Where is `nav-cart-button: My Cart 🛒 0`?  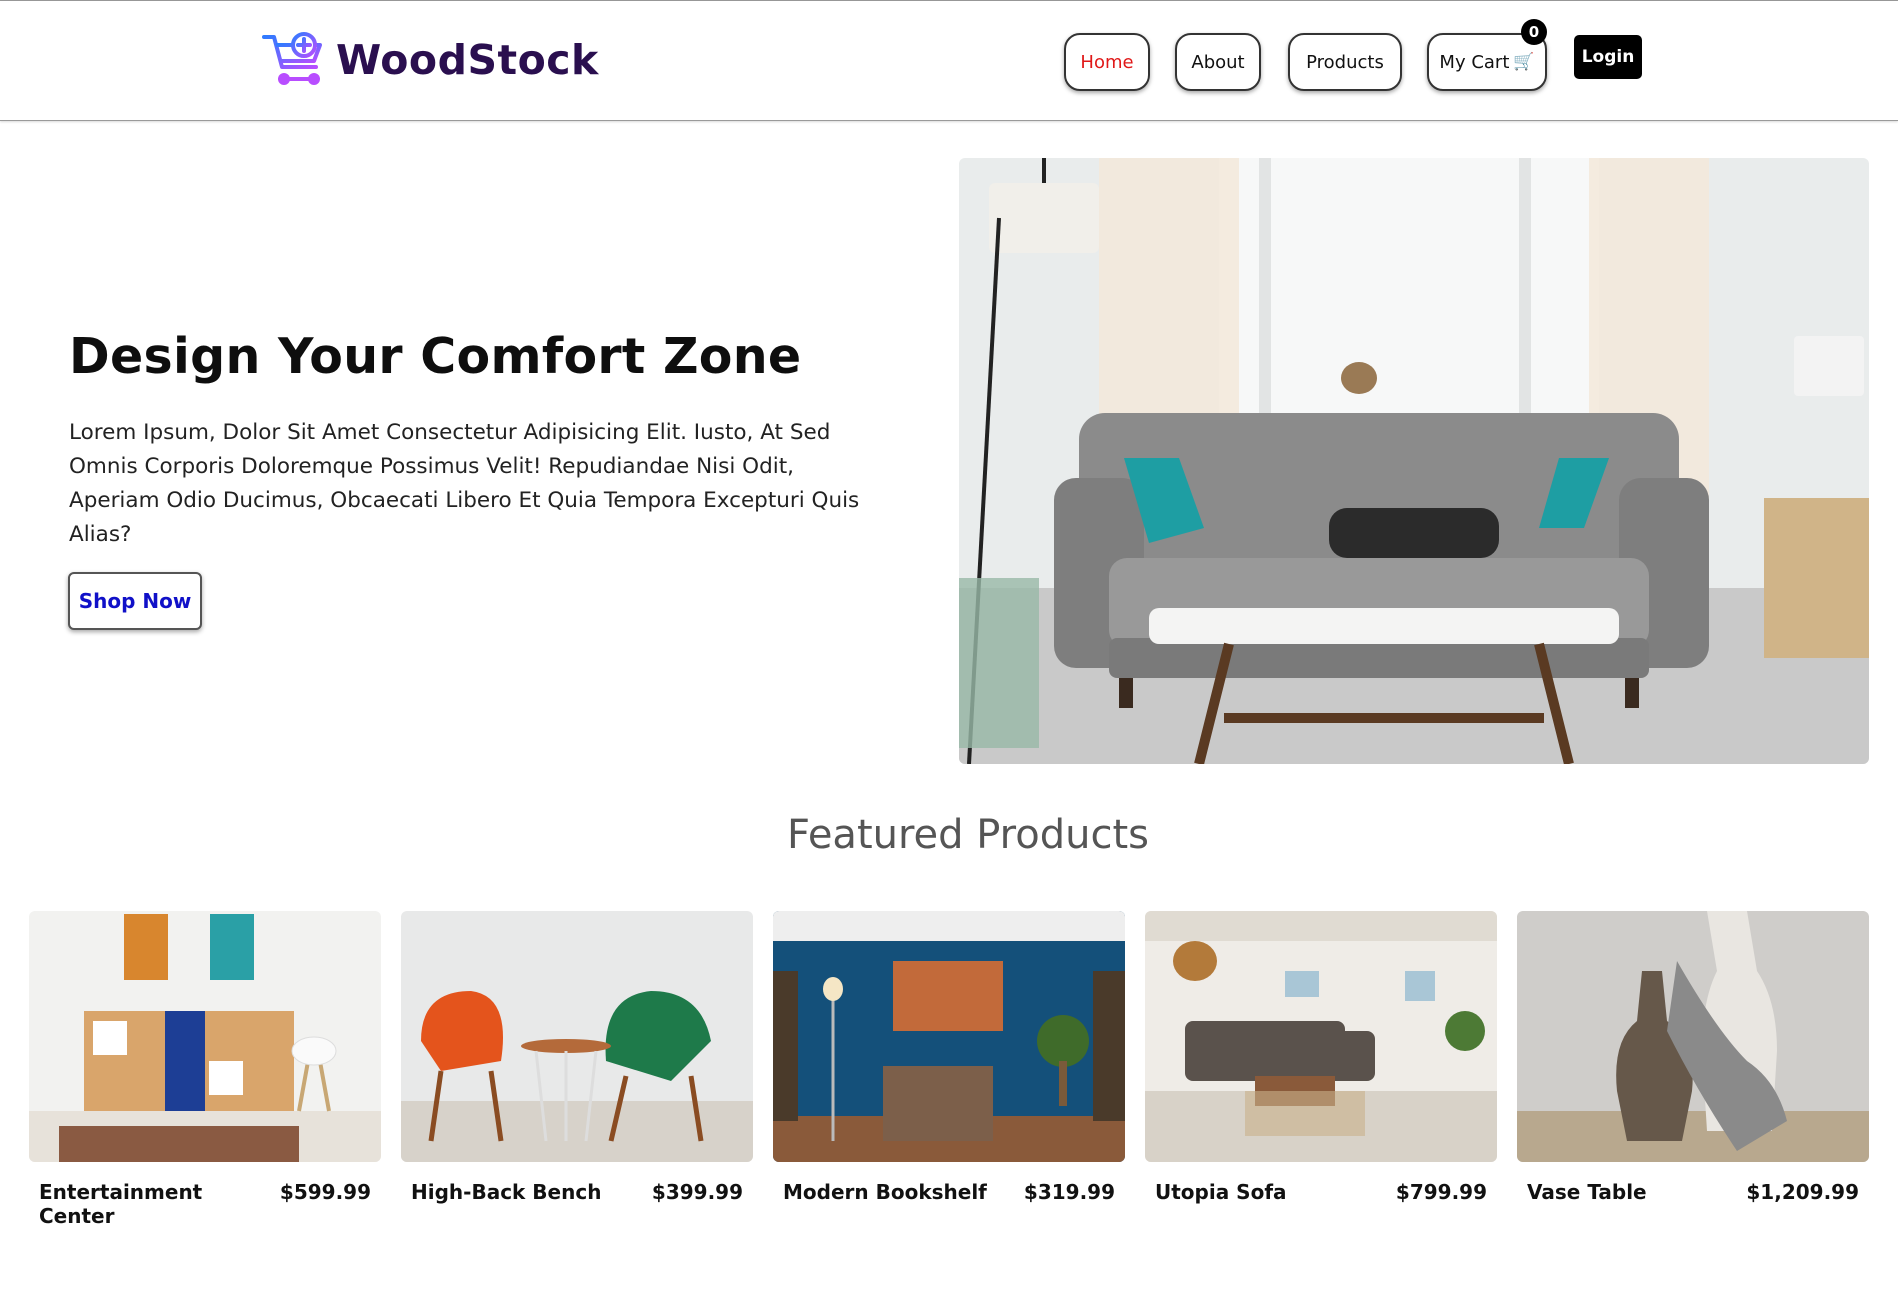 nav-cart-button: My Cart 🛒 0 is located at coordinates (1487, 55).